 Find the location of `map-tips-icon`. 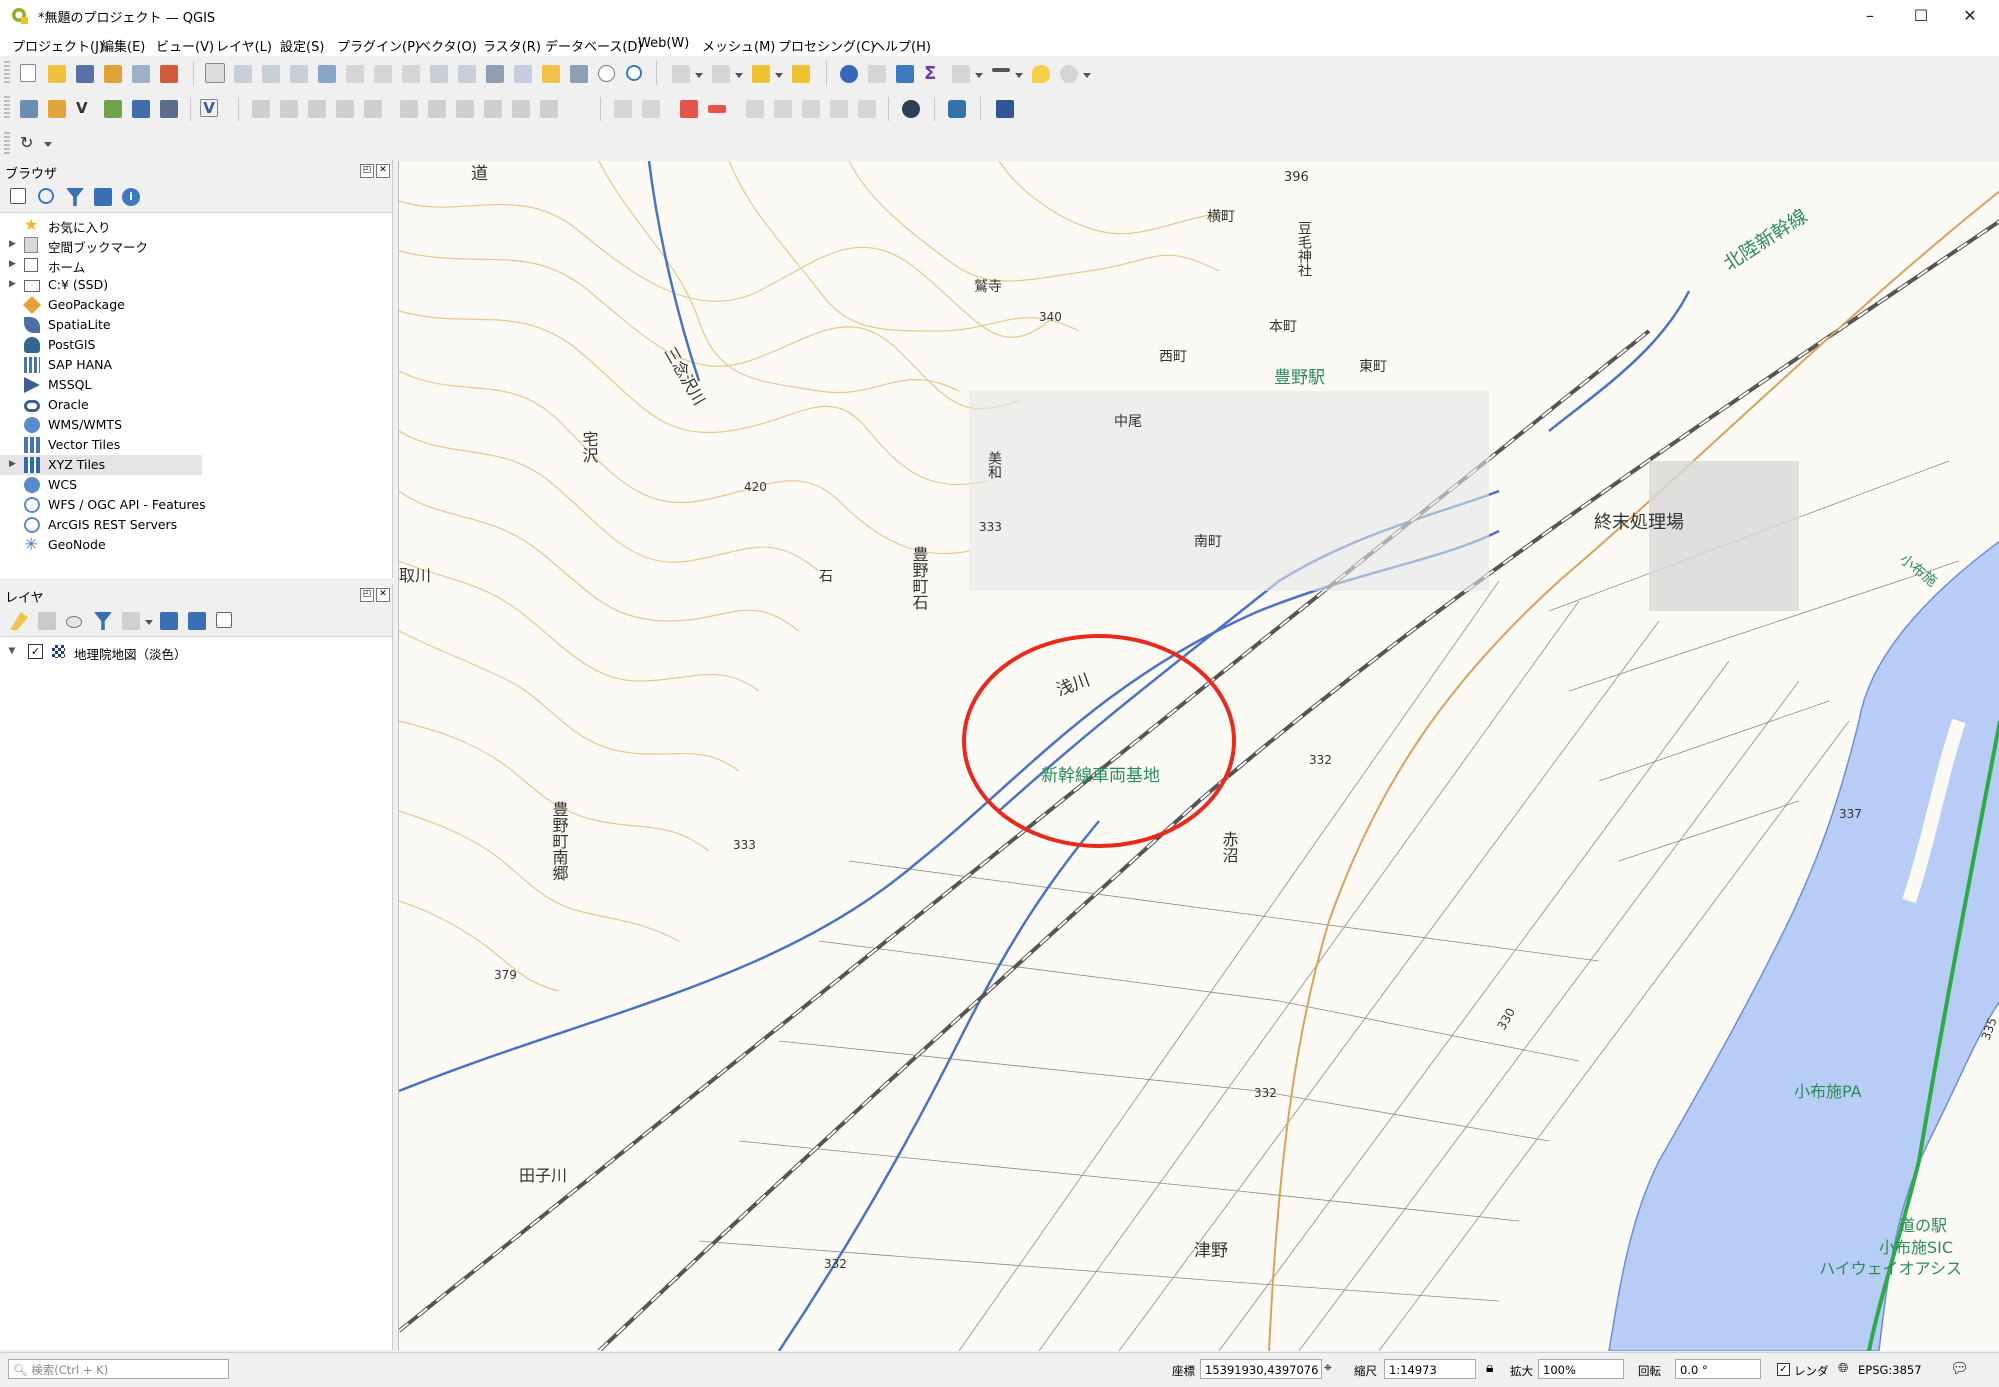

map-tips-icon is located at coordinates (1041, 74).